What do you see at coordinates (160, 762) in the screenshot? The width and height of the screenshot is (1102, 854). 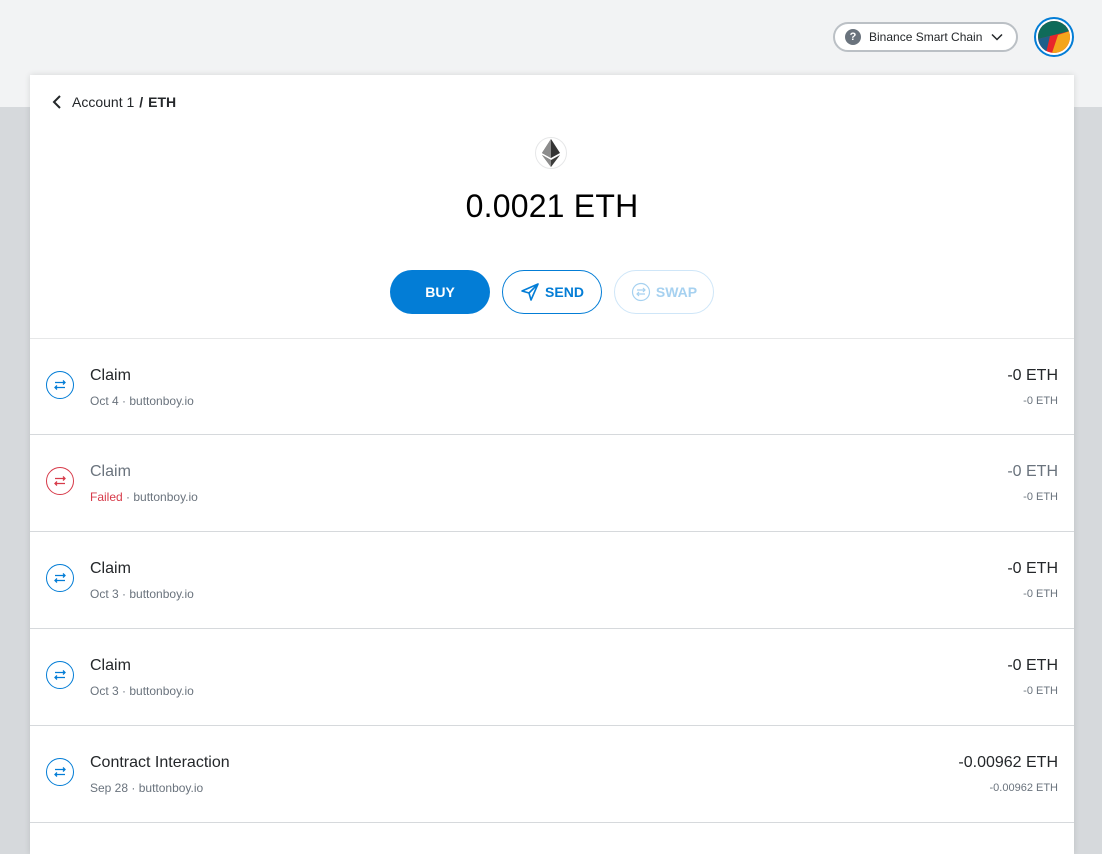 I see `transaction-title: Contract Interaction` at bounding box center [160, 762].